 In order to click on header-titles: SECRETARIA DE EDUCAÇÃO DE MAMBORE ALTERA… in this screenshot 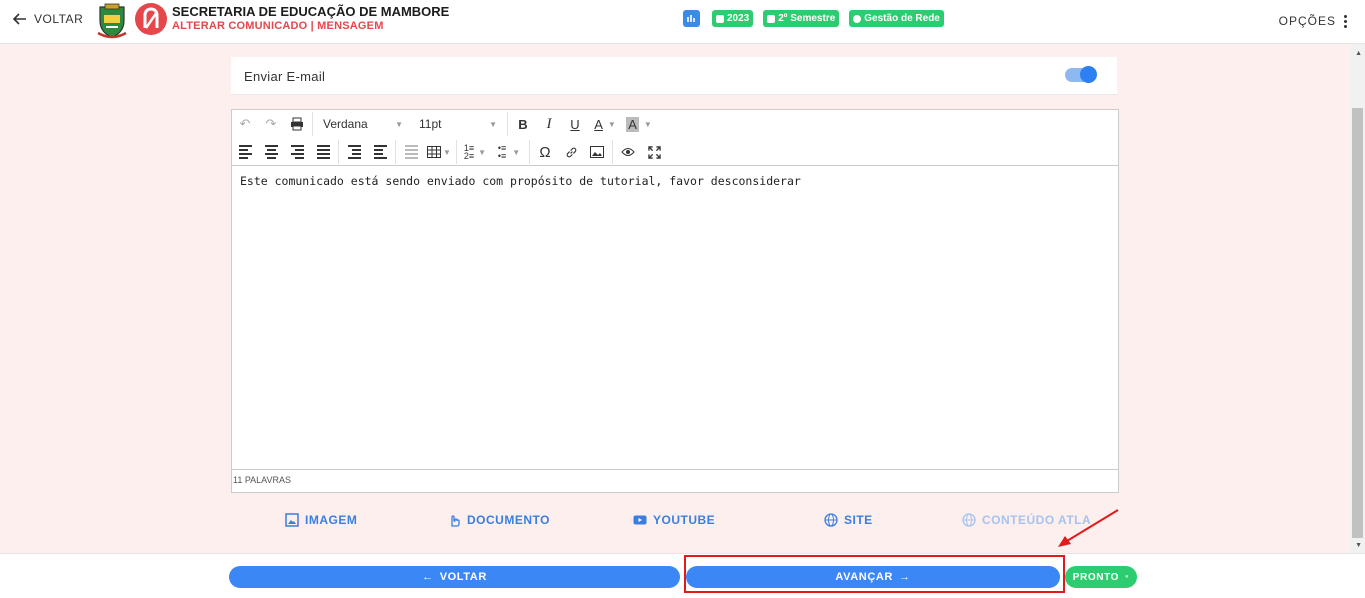, I will do `click(310, 19)`.